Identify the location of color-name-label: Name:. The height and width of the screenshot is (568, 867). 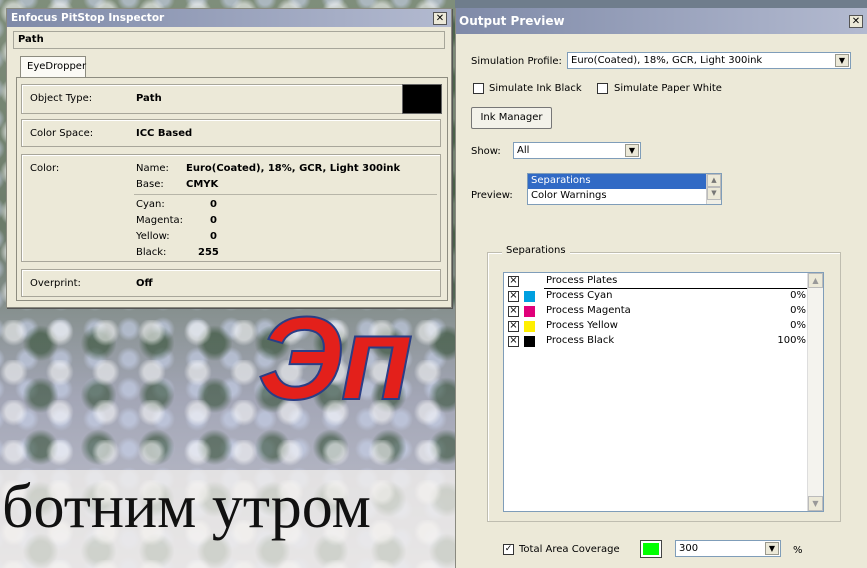
(152, 168).